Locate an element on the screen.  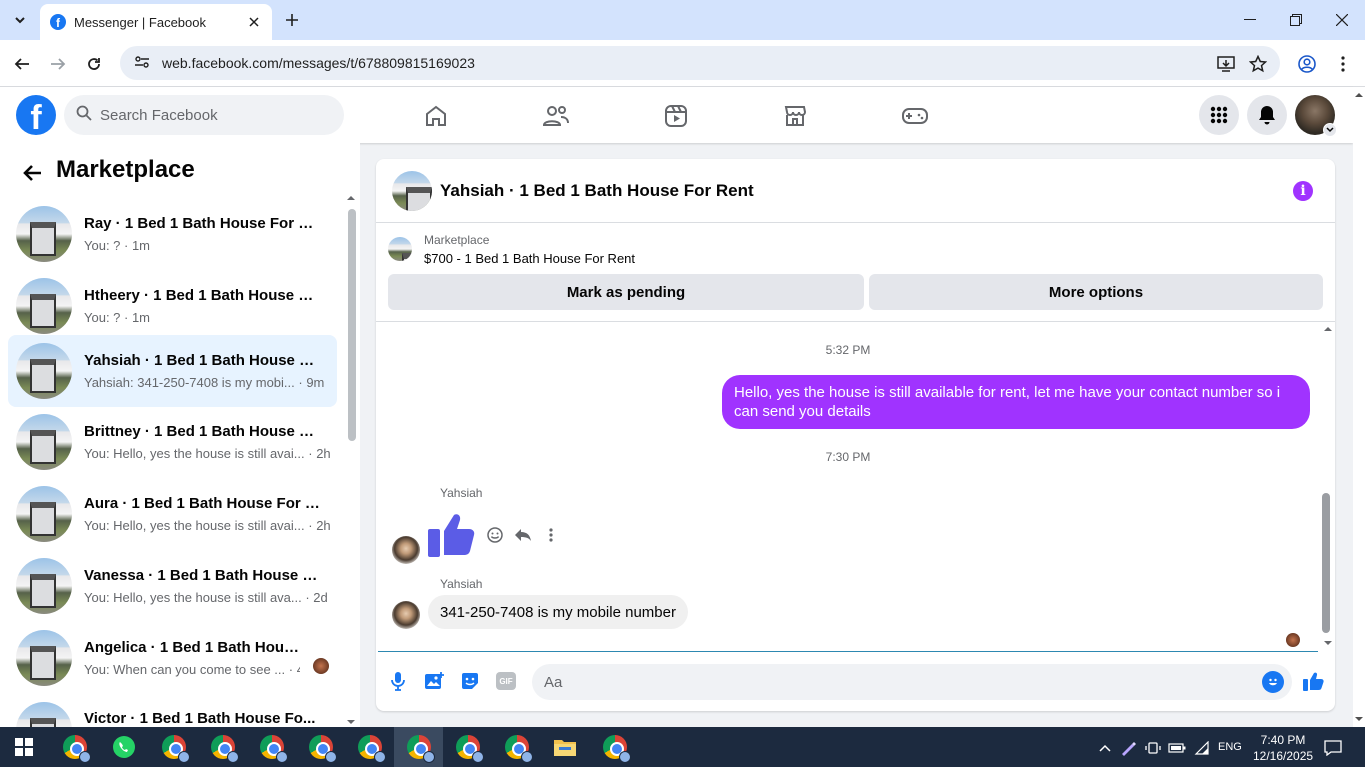
marketplace-icon is located at coordinates (795, 116).